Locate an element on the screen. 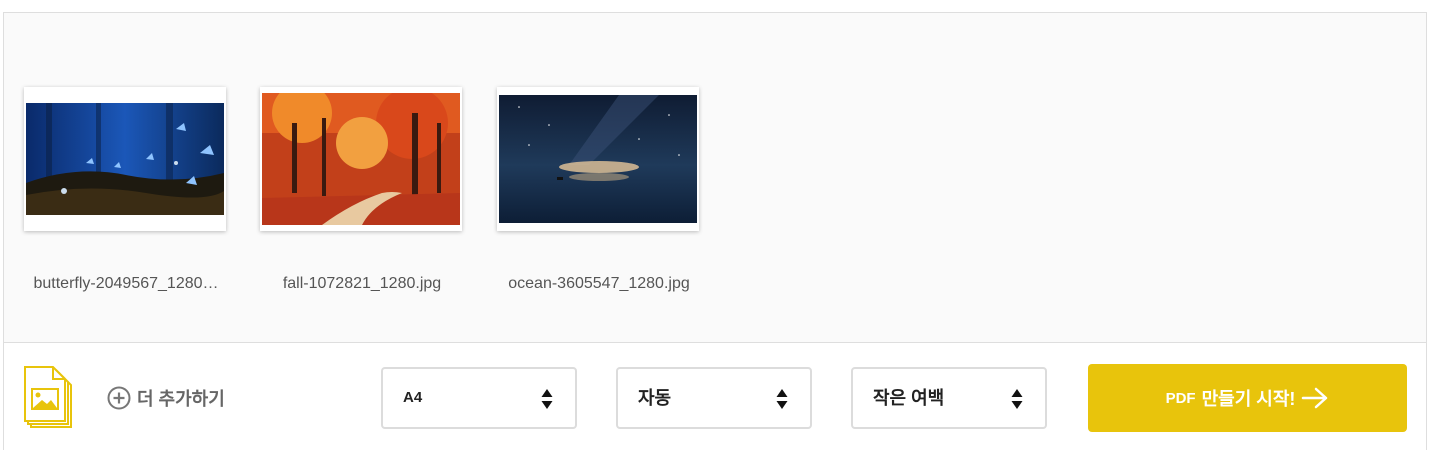 The width and height of the screenshot is (1441, 461). file-card: fall-1072821_1280.jpg is located at coordinates (365, 189).